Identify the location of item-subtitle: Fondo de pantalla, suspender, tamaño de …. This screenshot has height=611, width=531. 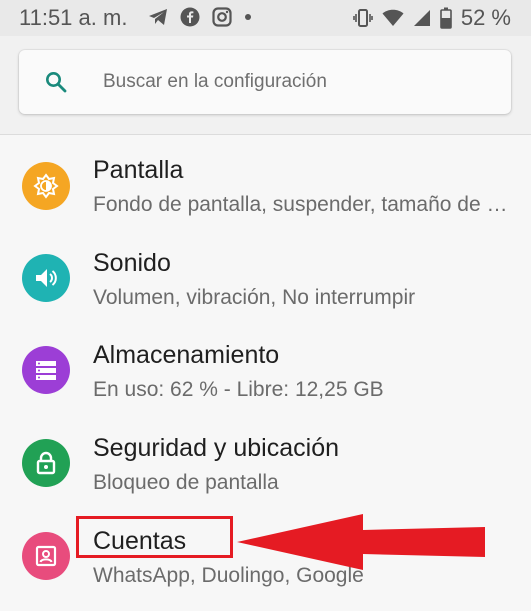
(303, 204).